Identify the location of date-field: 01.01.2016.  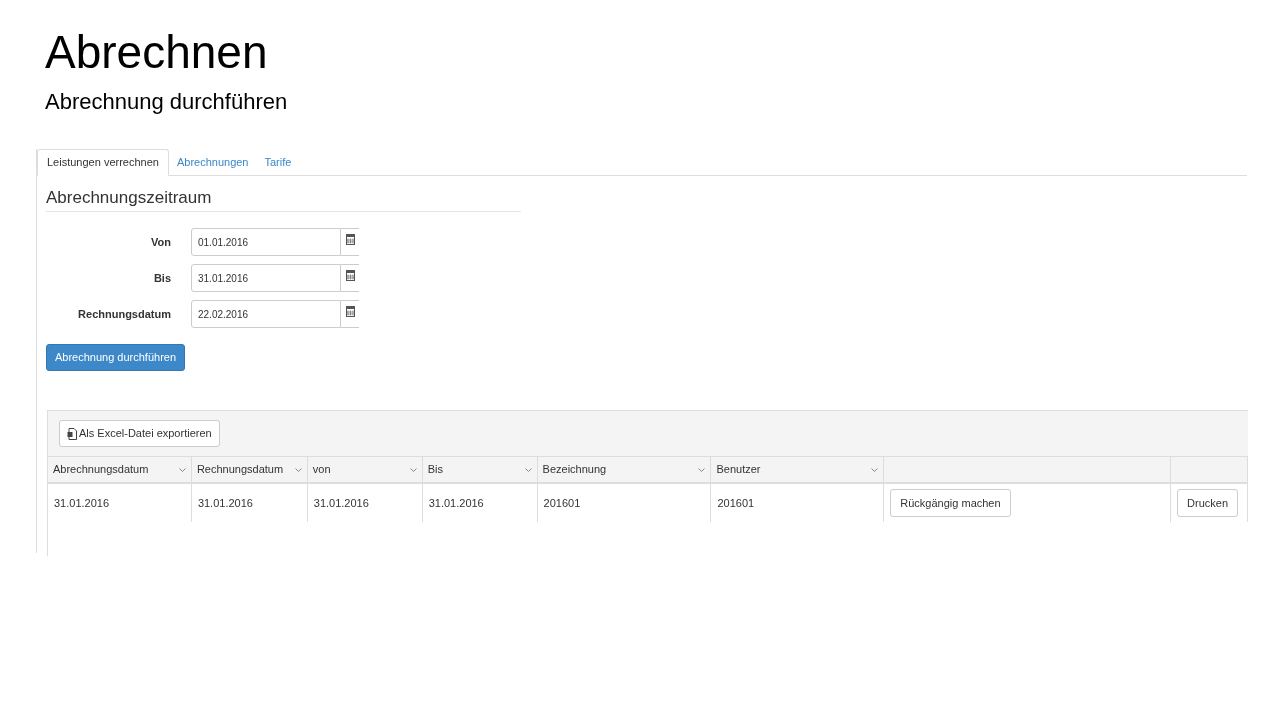
(266, 242).